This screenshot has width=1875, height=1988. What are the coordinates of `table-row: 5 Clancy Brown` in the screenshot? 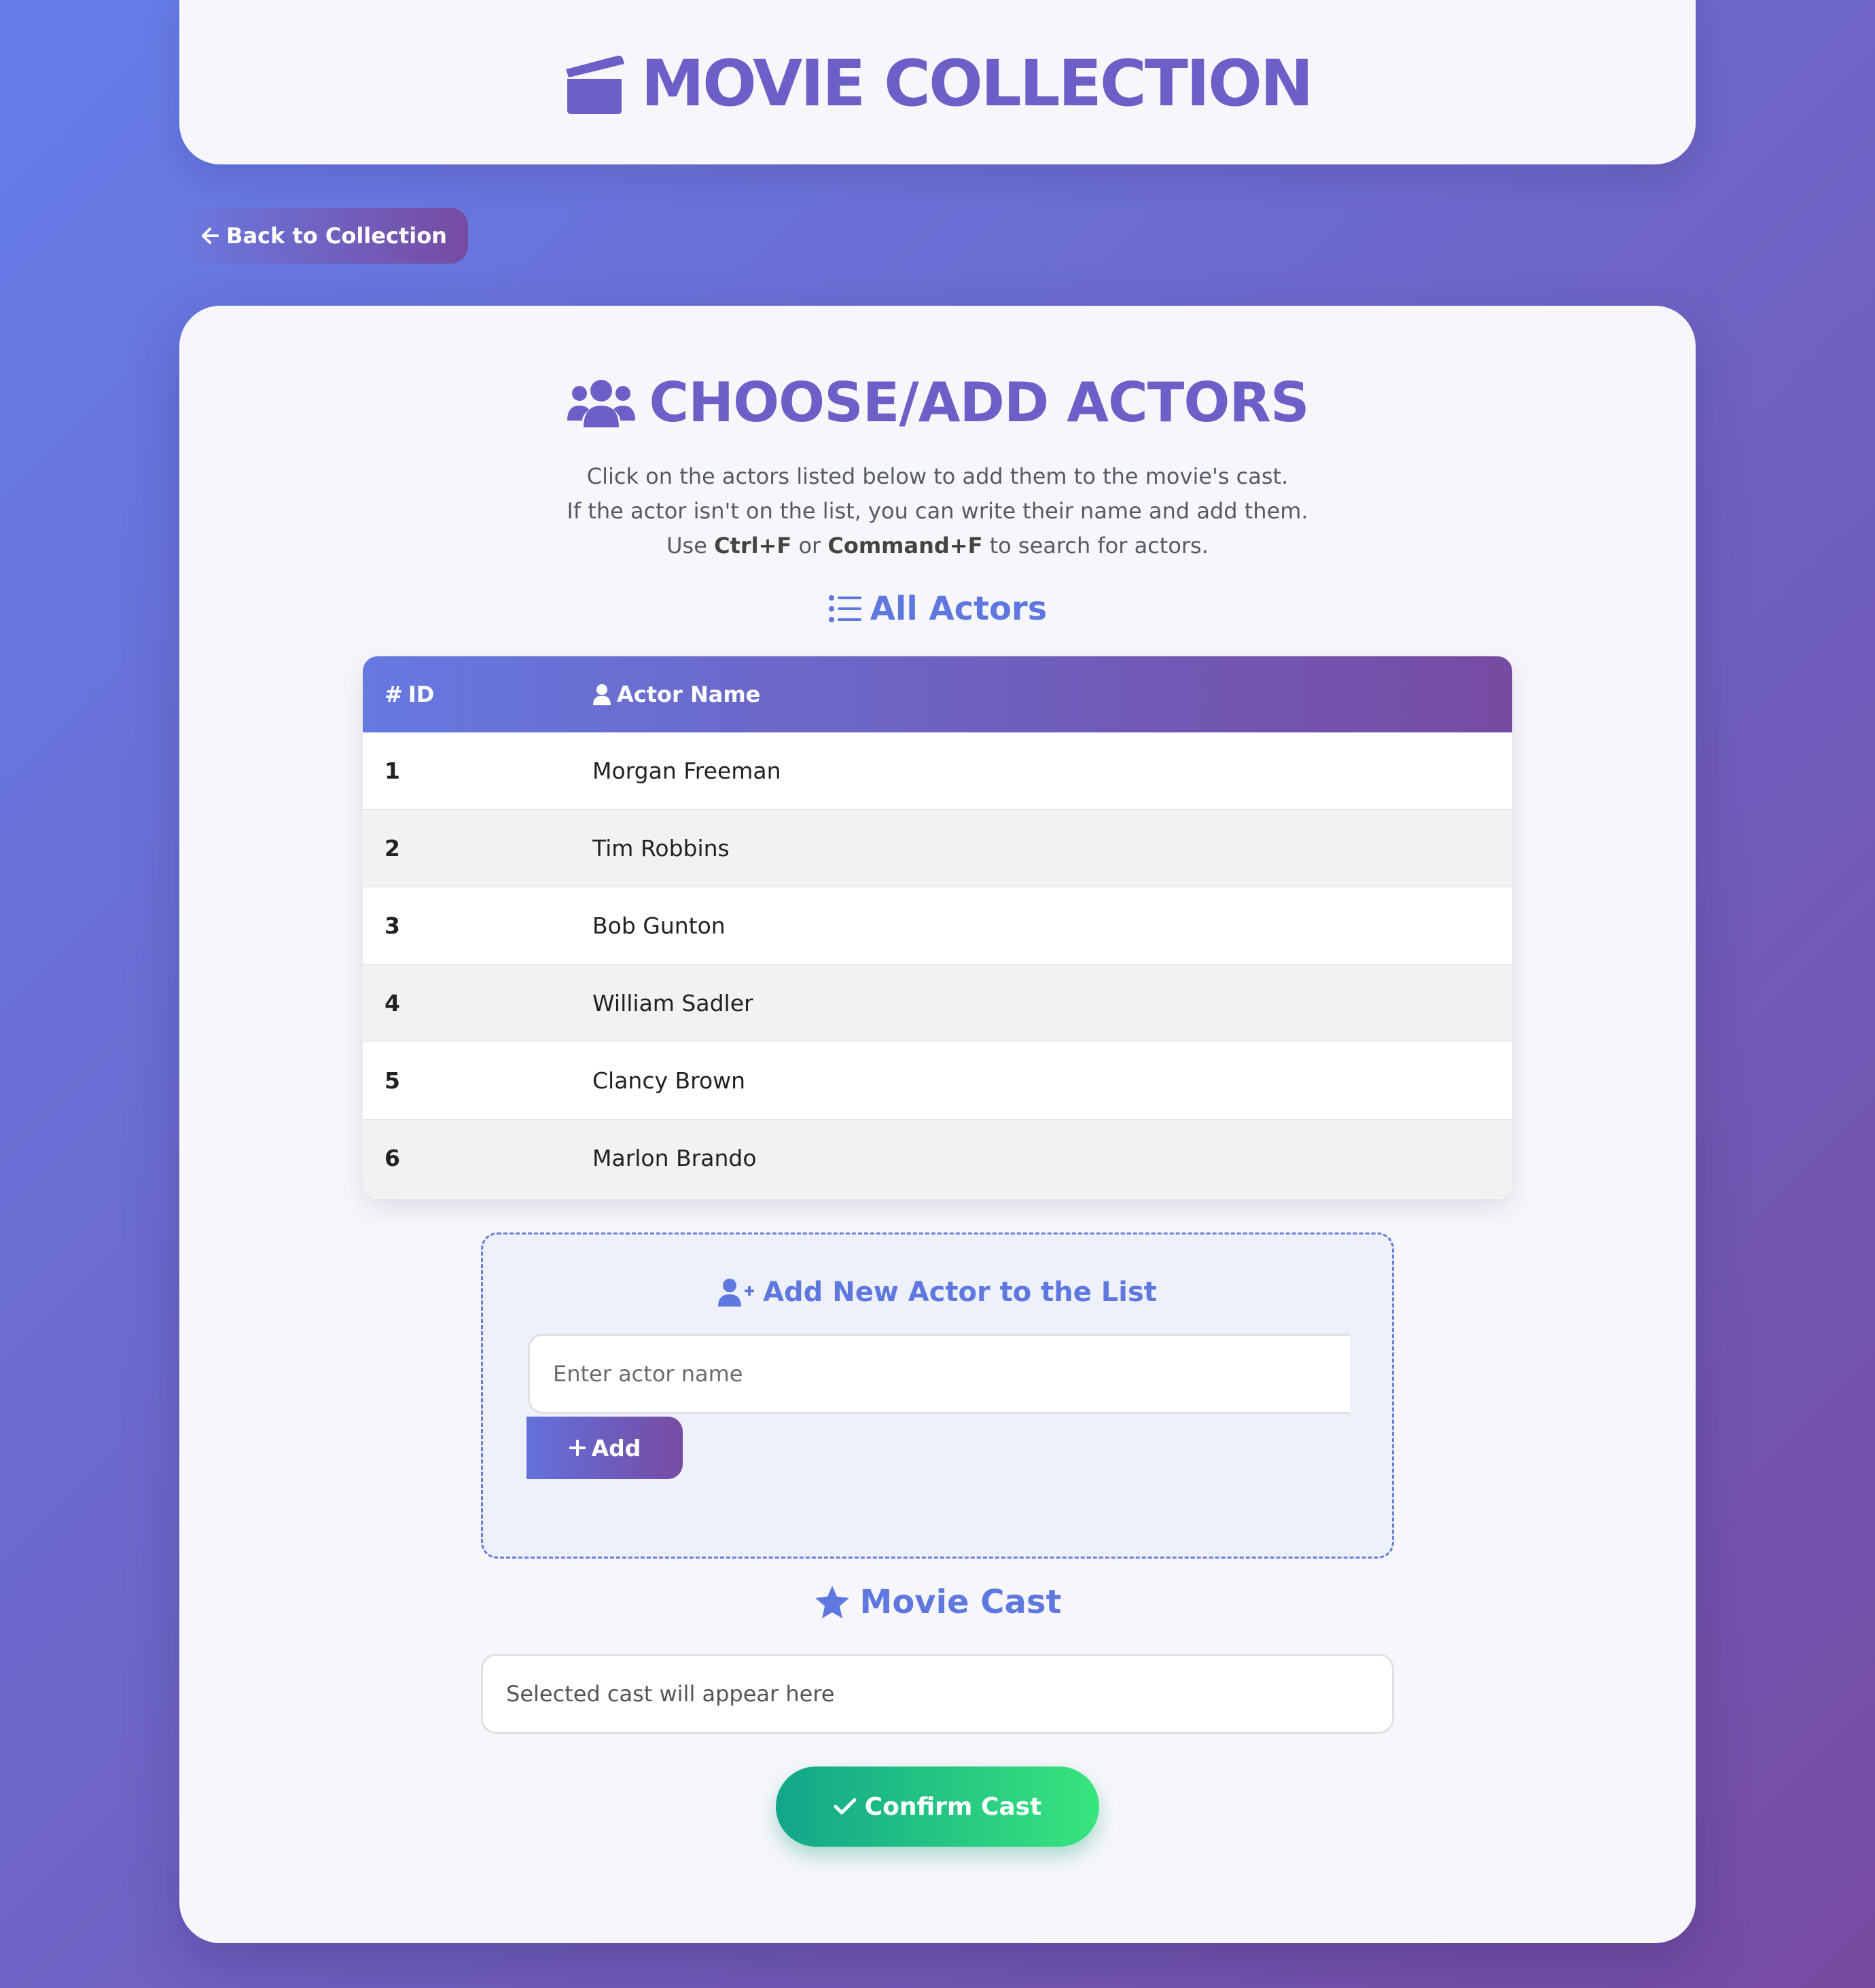 It's located at (937, 1081).